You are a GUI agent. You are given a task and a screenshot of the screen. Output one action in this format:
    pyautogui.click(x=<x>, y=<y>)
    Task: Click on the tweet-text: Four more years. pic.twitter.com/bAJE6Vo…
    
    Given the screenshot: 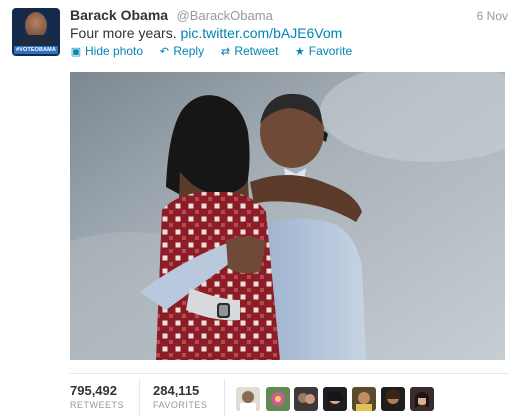 What is the action you would take?
    pyautogui.click(x=206, y=33)
    